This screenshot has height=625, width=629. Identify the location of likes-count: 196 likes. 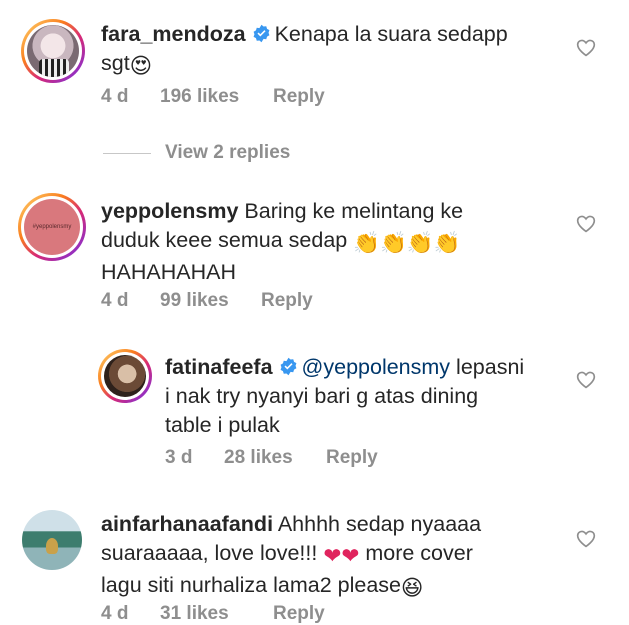
(199, 97).